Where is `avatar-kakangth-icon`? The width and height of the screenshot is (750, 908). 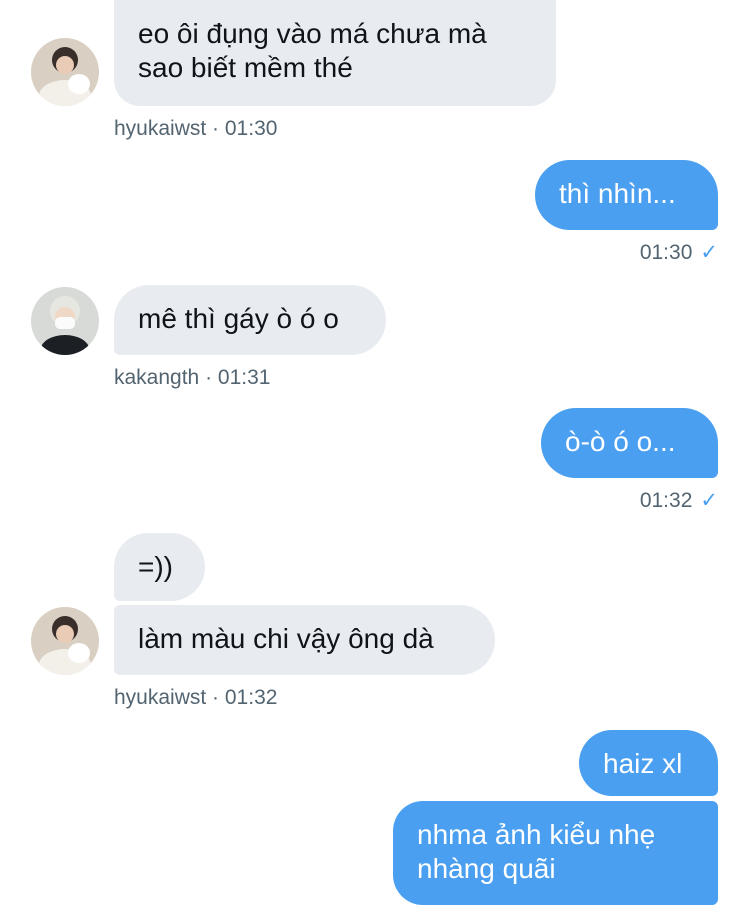 avatar-kakangth-icon is located at coordinates (65, 321).